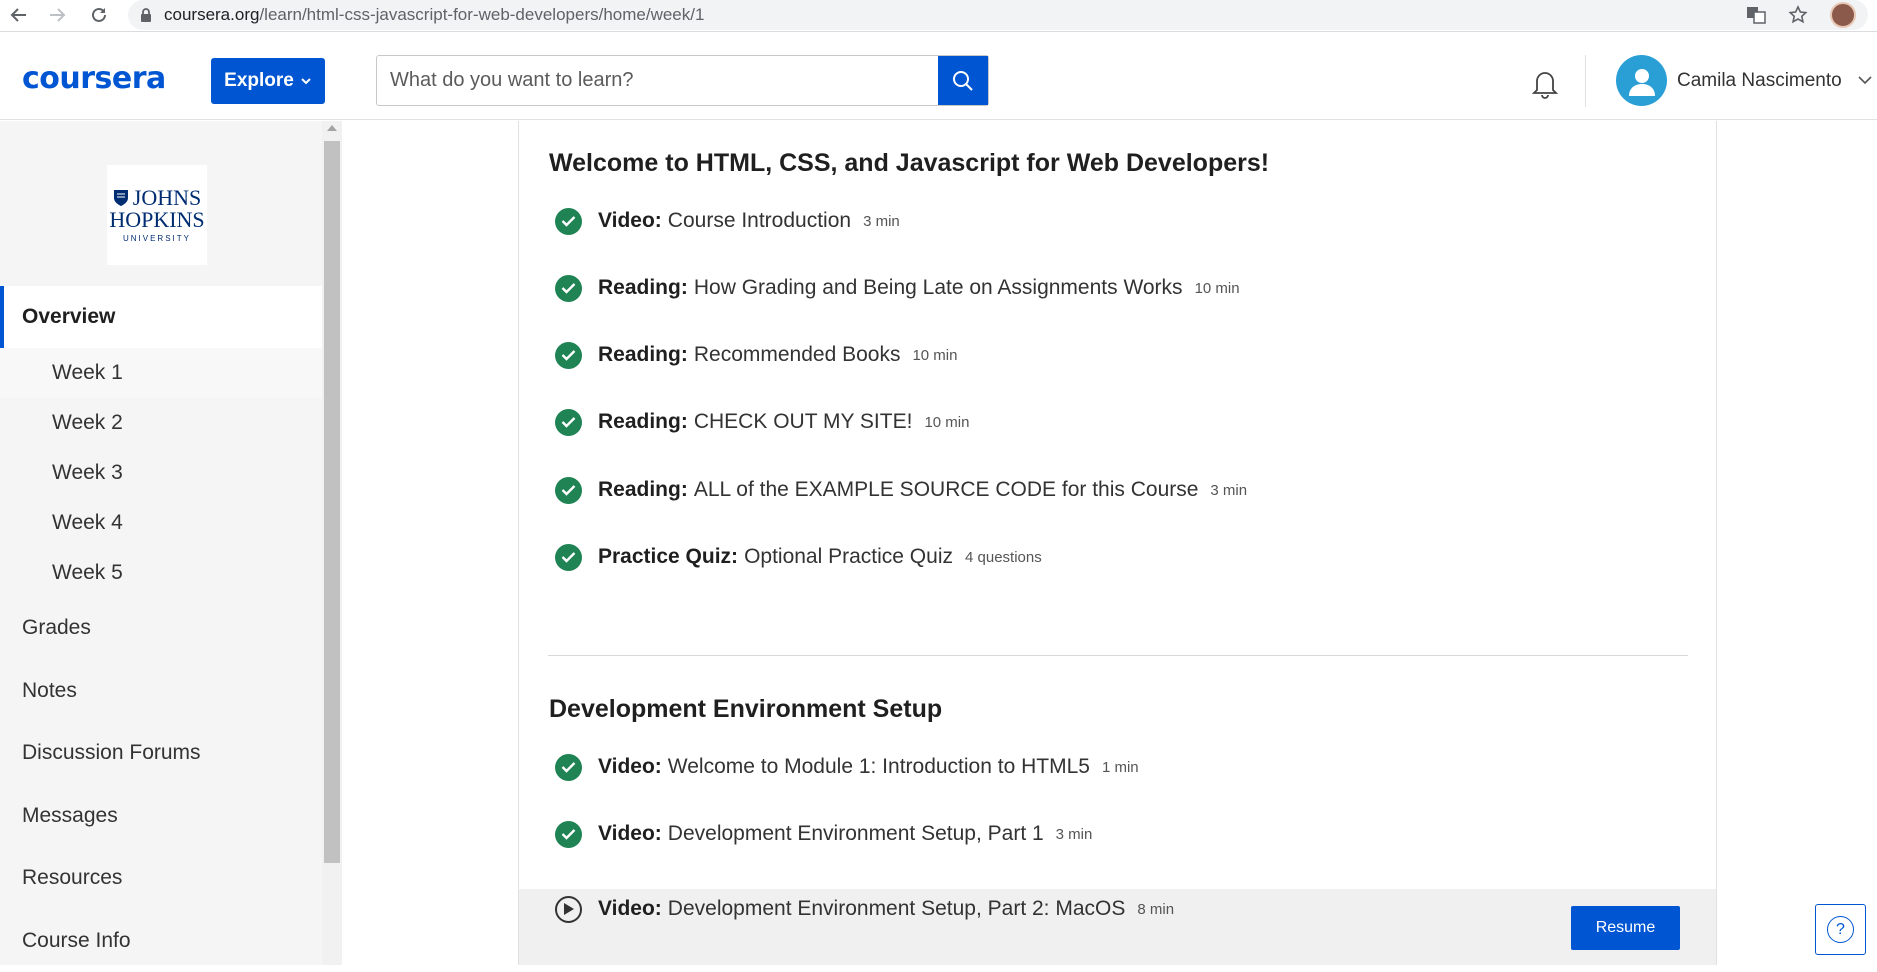 The image size is (1877, 972). I want to click on lesson-item: Video: Course Introduction 3 min, so click(727, 221).